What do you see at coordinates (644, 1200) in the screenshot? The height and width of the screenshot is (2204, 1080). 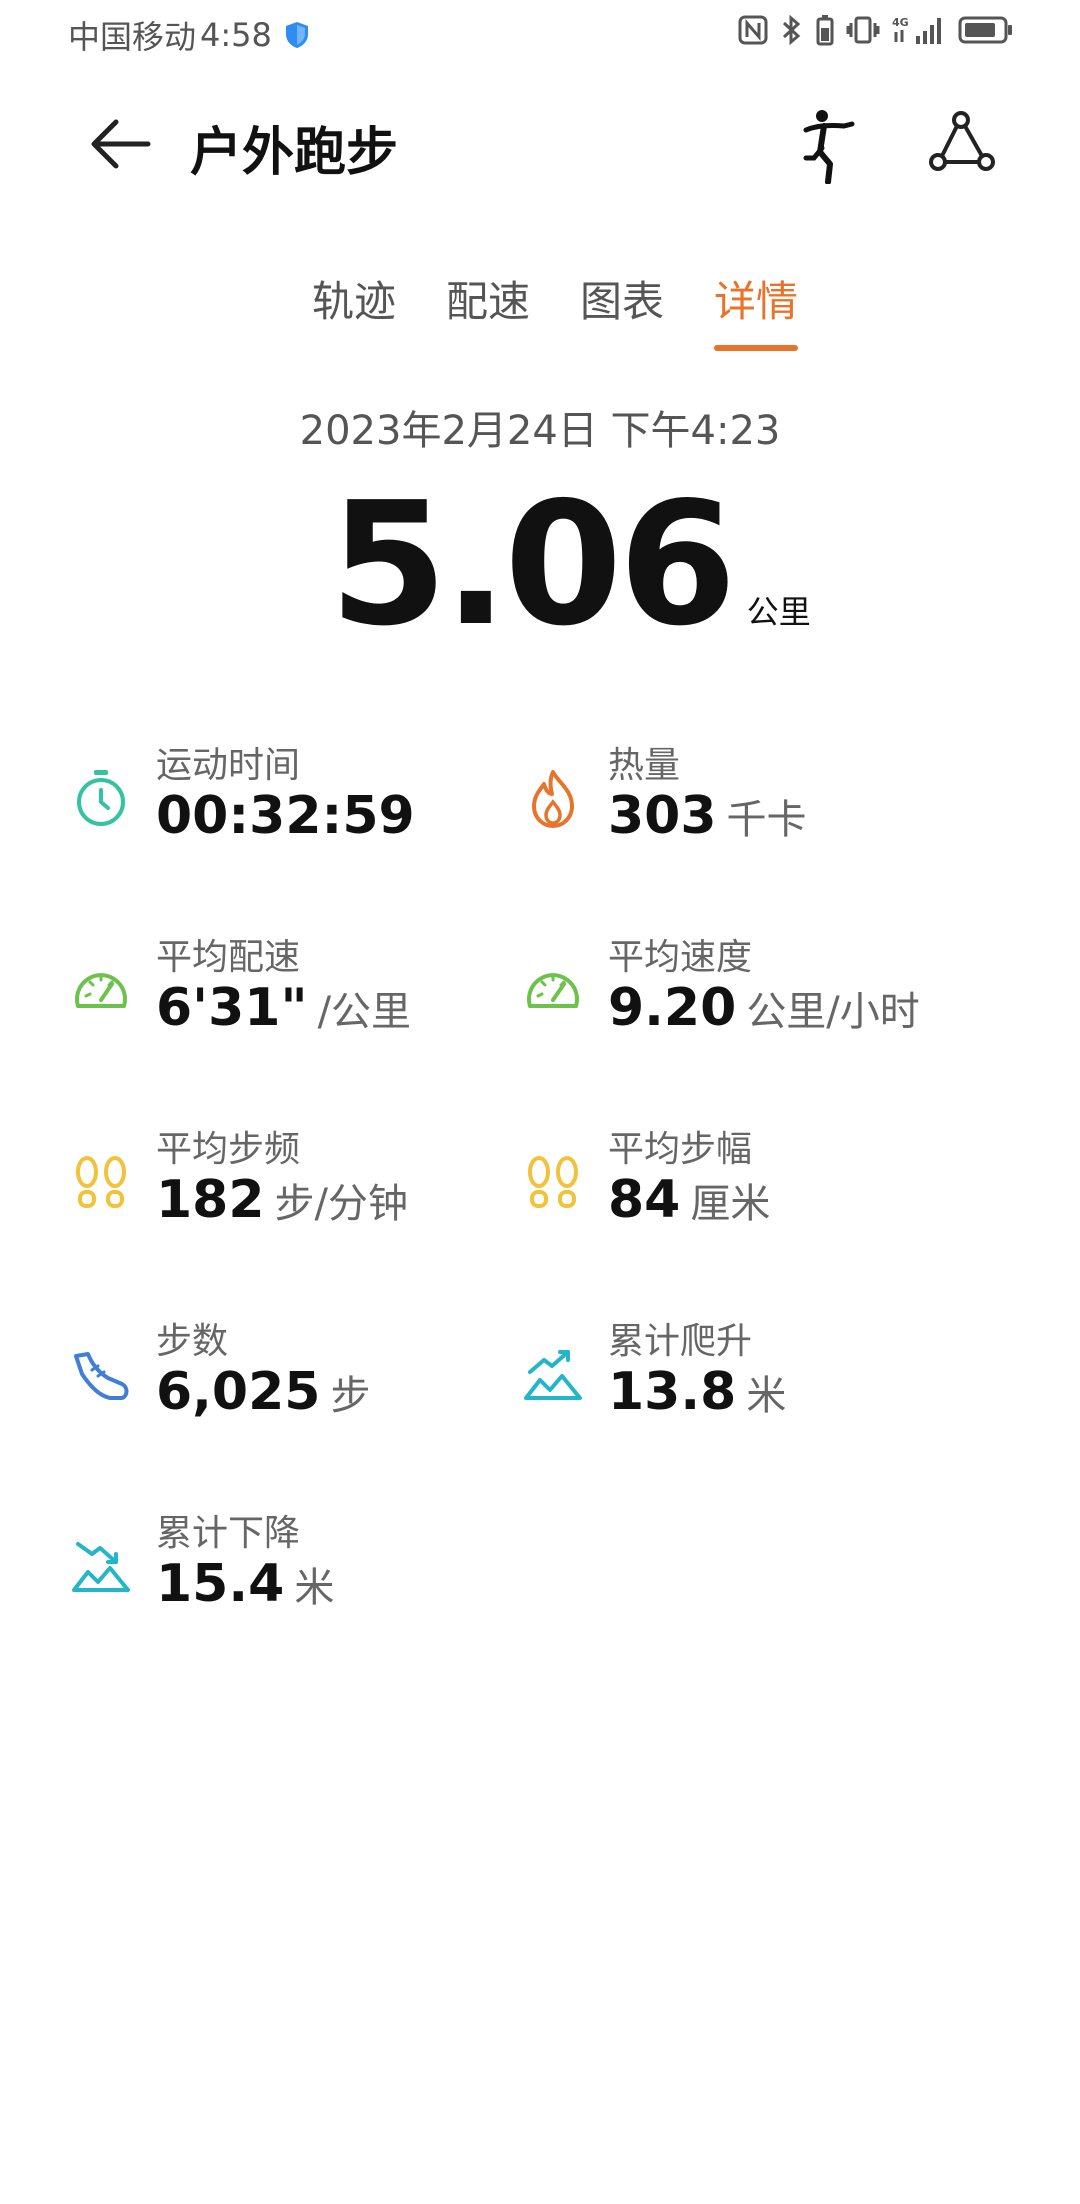 I see `metric-value: 84` at bounding box center [644, 1200].